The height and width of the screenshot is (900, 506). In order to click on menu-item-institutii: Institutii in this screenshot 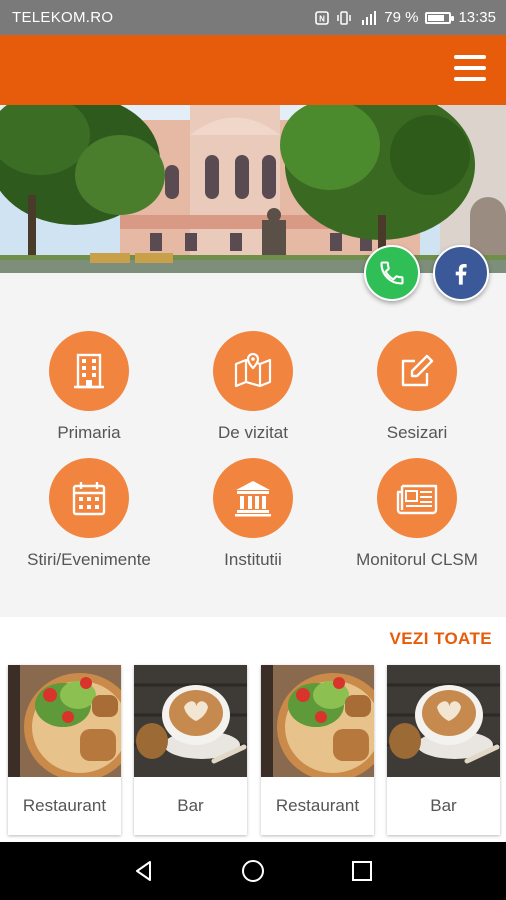, I will do `click(253, 514)`.